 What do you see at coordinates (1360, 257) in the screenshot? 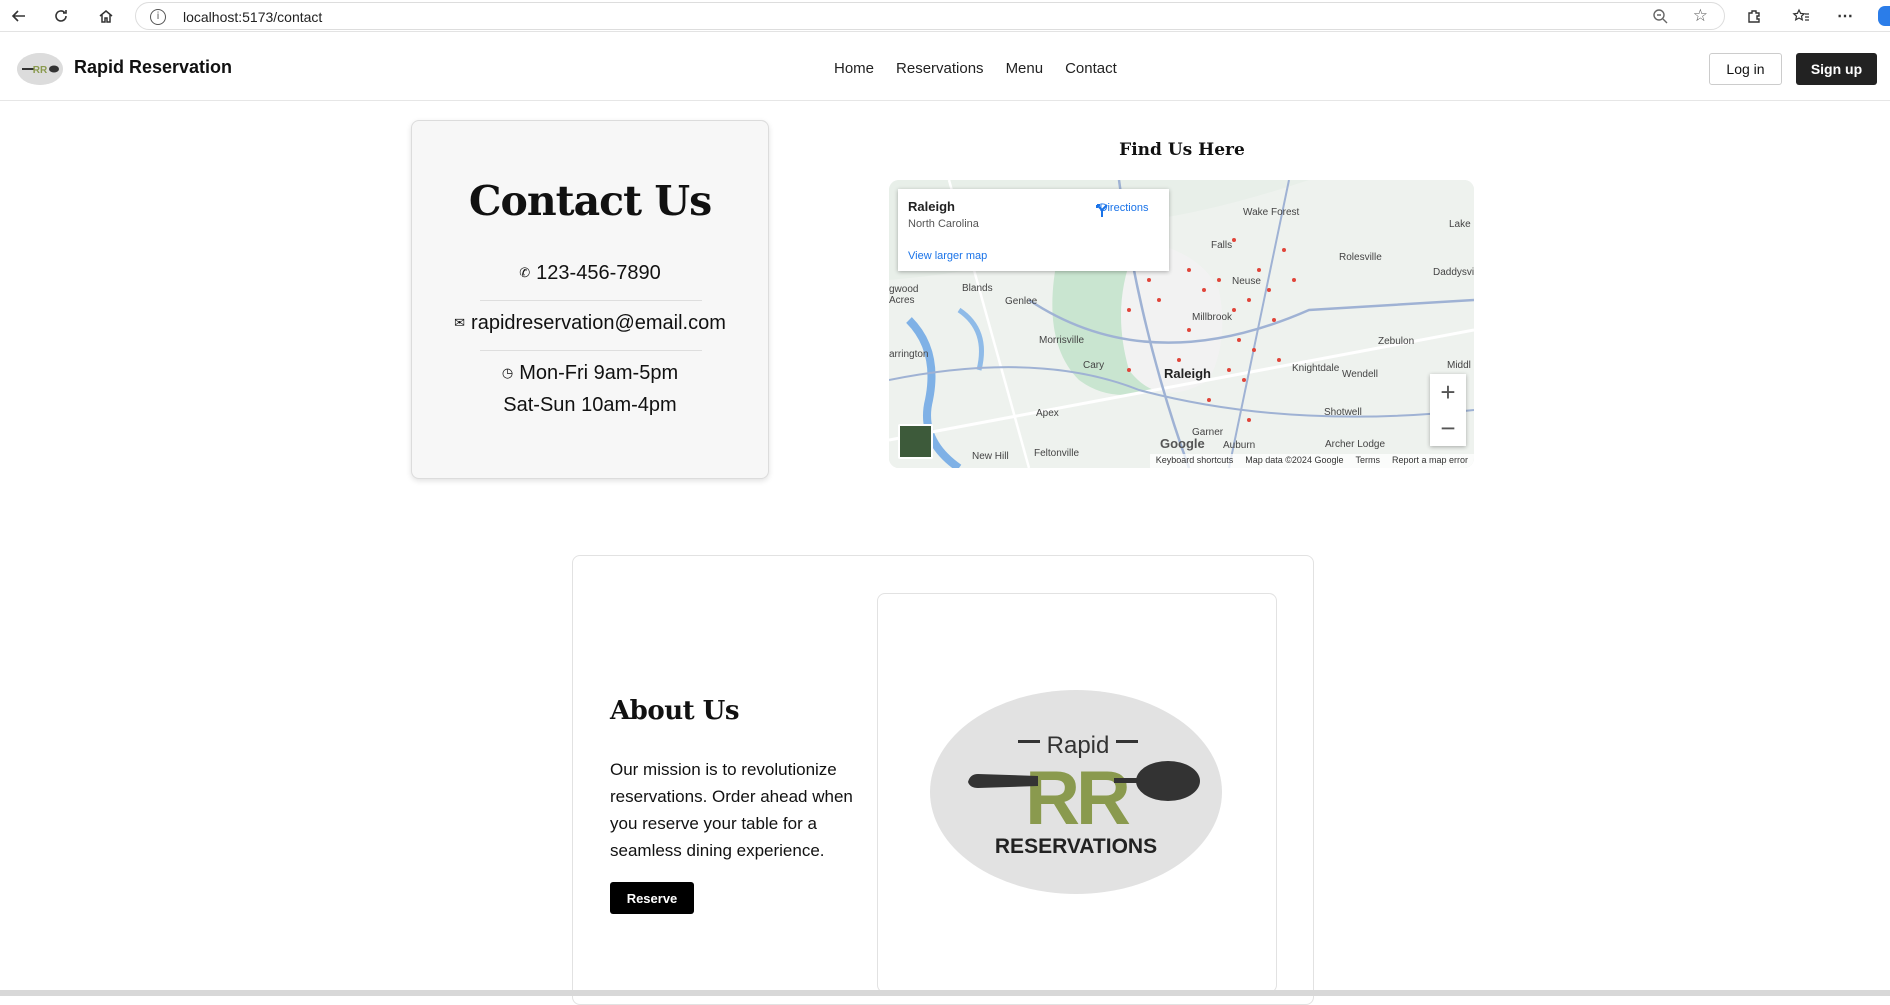
I see `map-label-rolesville: Rolesville` at bounding box center [1360, 257].